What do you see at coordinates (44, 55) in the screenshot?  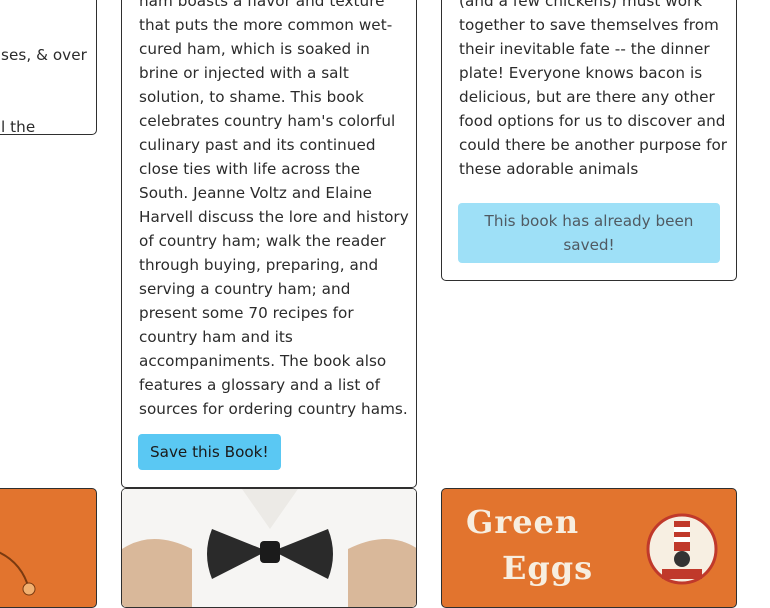 I see `description-line: ses, & over` at bounding box center [44, 55].